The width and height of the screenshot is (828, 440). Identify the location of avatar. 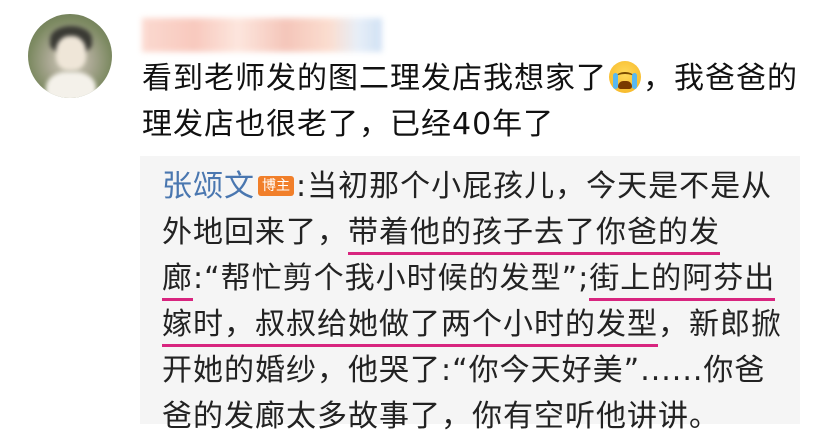
(70, 56).